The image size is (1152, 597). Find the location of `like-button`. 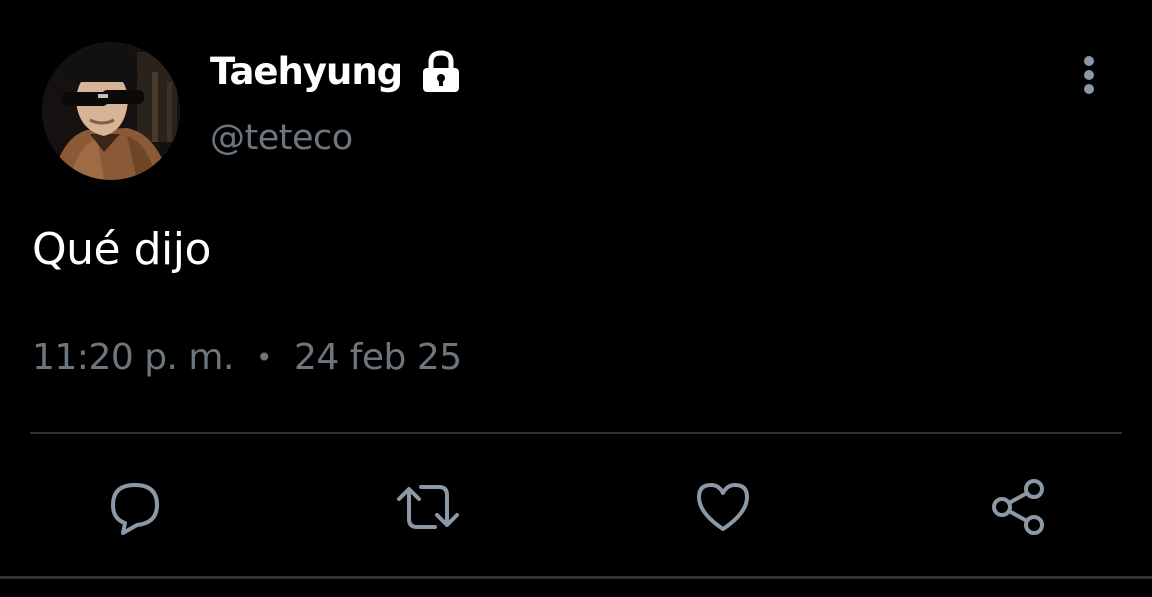

like-button is located at coordinates (723, 507).